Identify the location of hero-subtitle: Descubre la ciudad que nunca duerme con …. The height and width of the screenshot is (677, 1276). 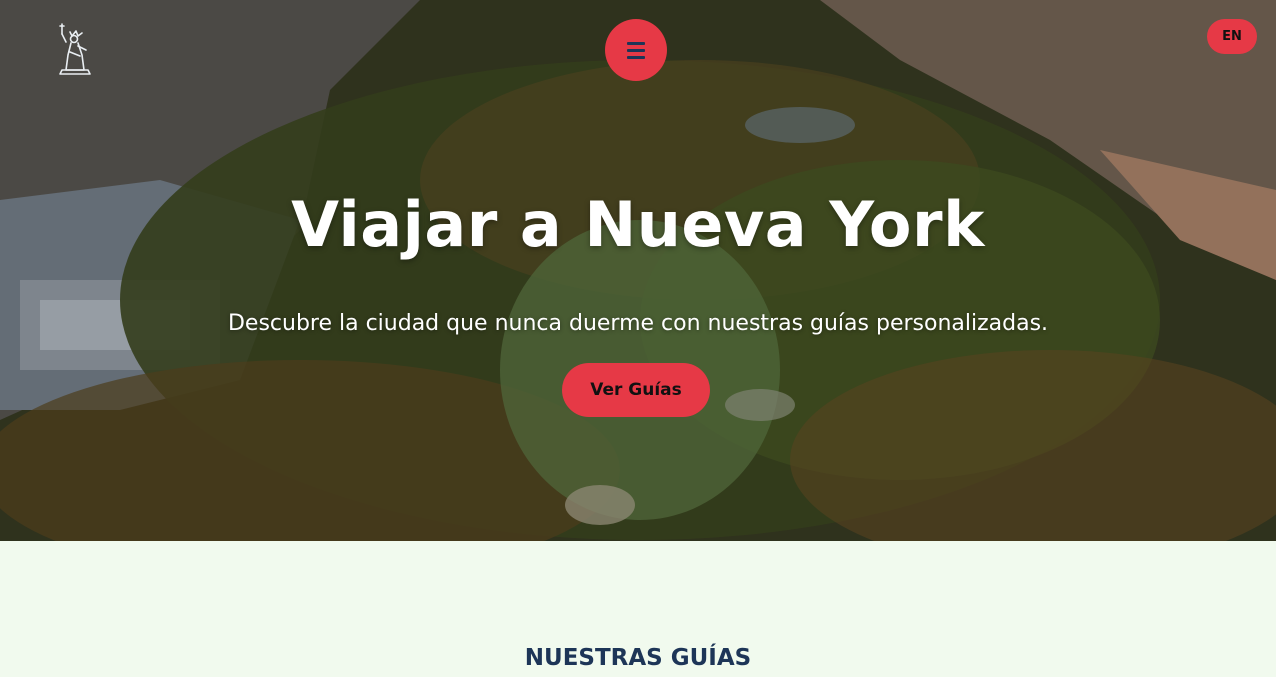
(638, 323).